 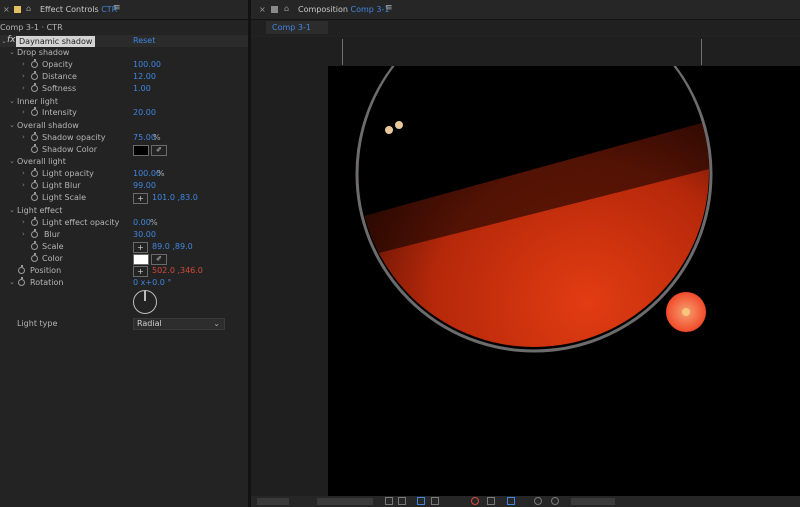 I want to click on viewer-toolbar, so click(x=525, y=501).